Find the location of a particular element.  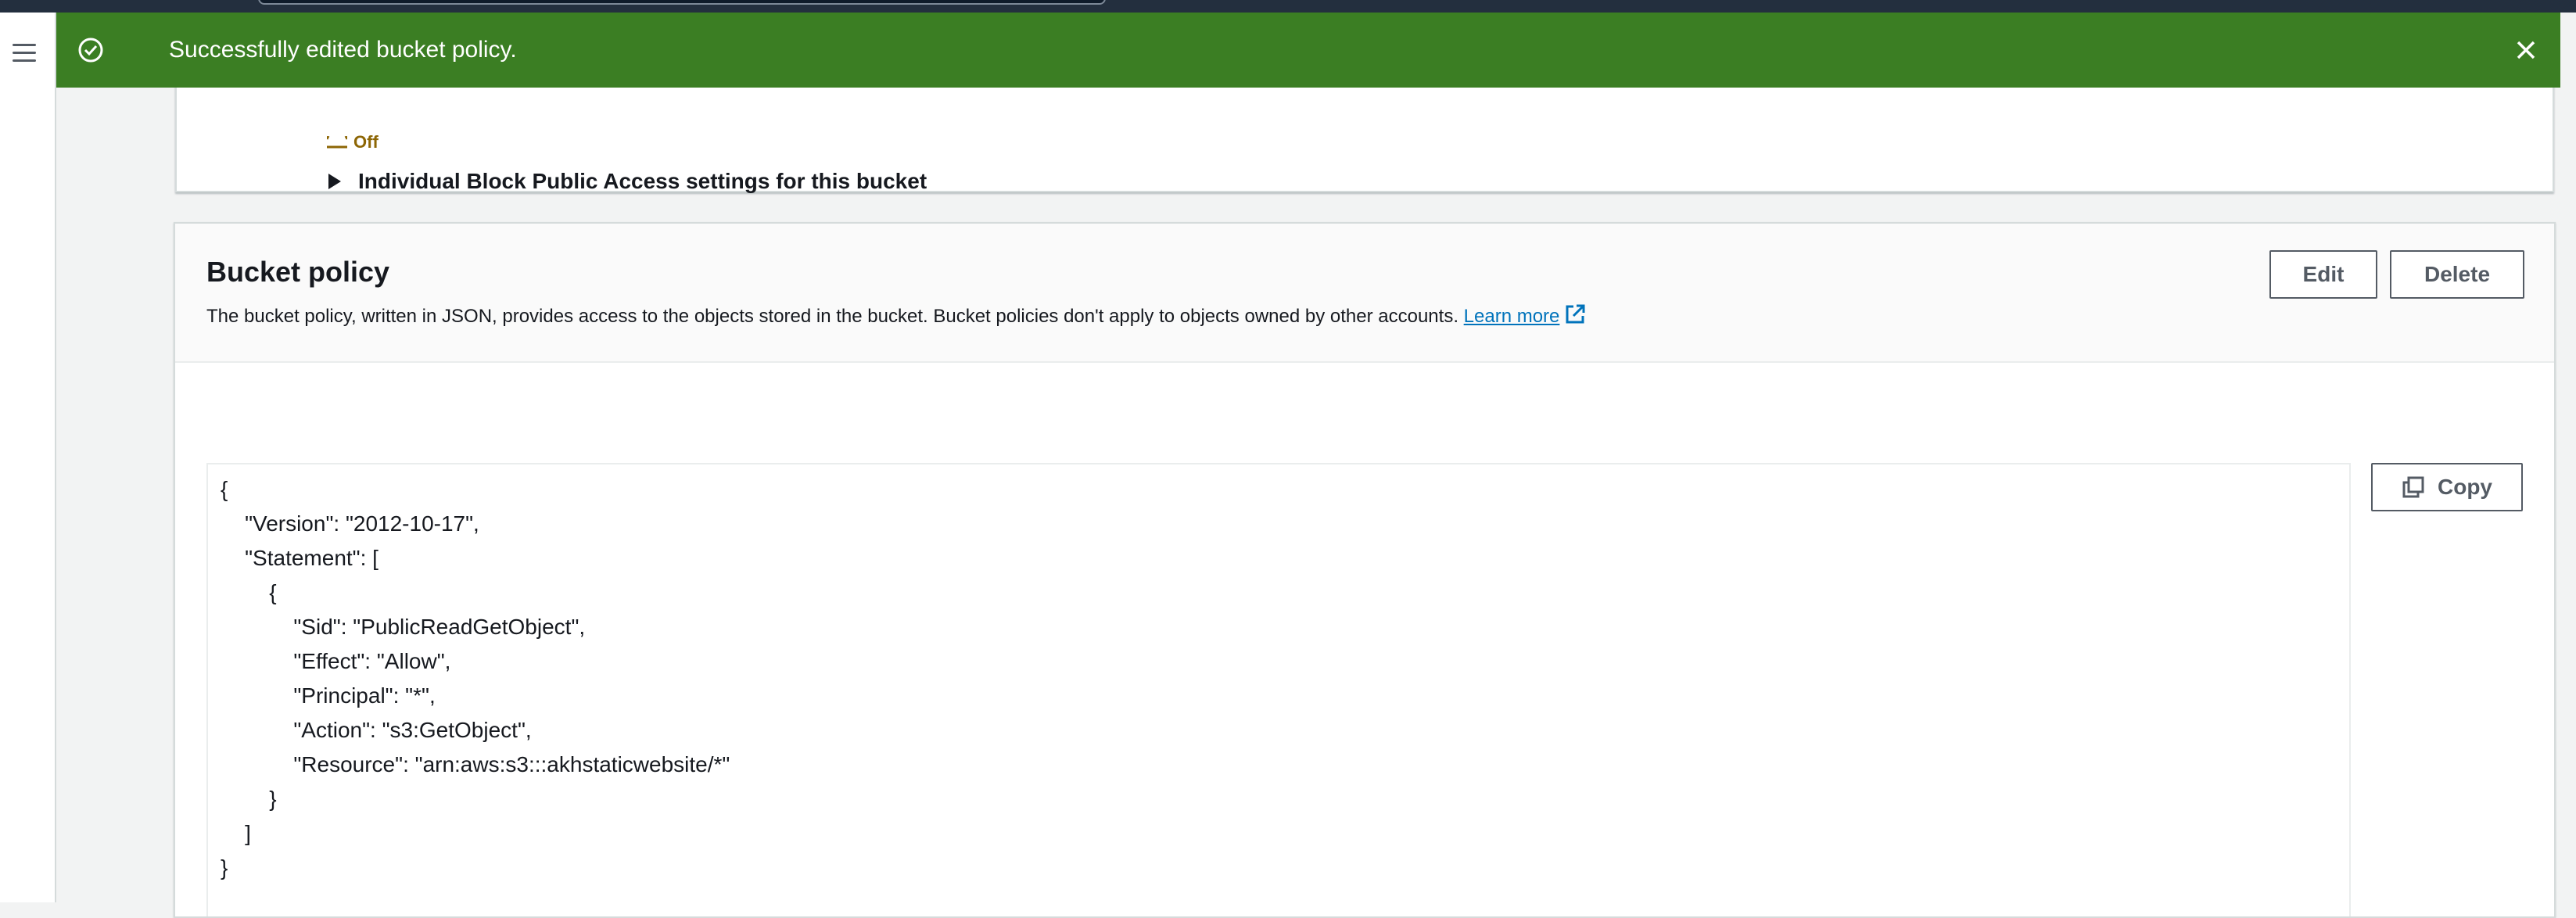

menu-icon is located at coordinates (24, 53).